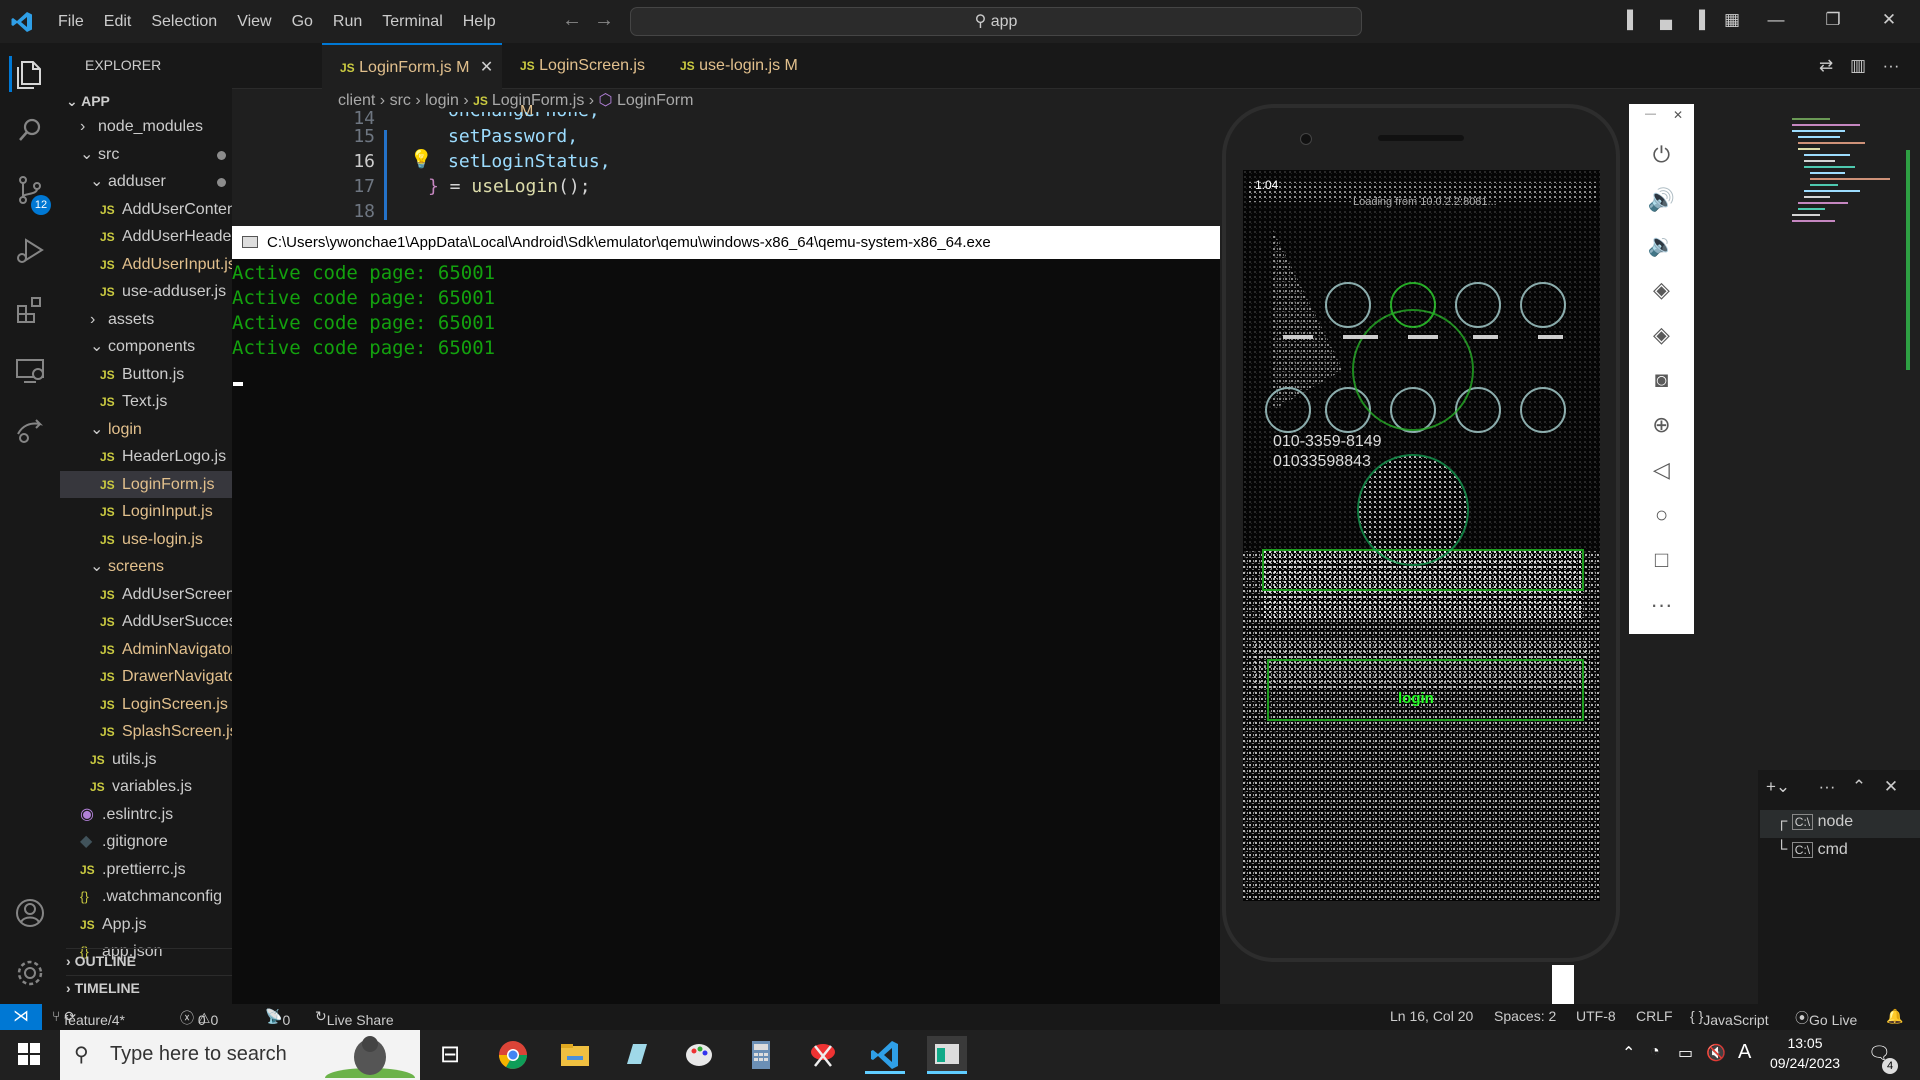  I want to click on breadcrumb-item: client, so click(356, 100).